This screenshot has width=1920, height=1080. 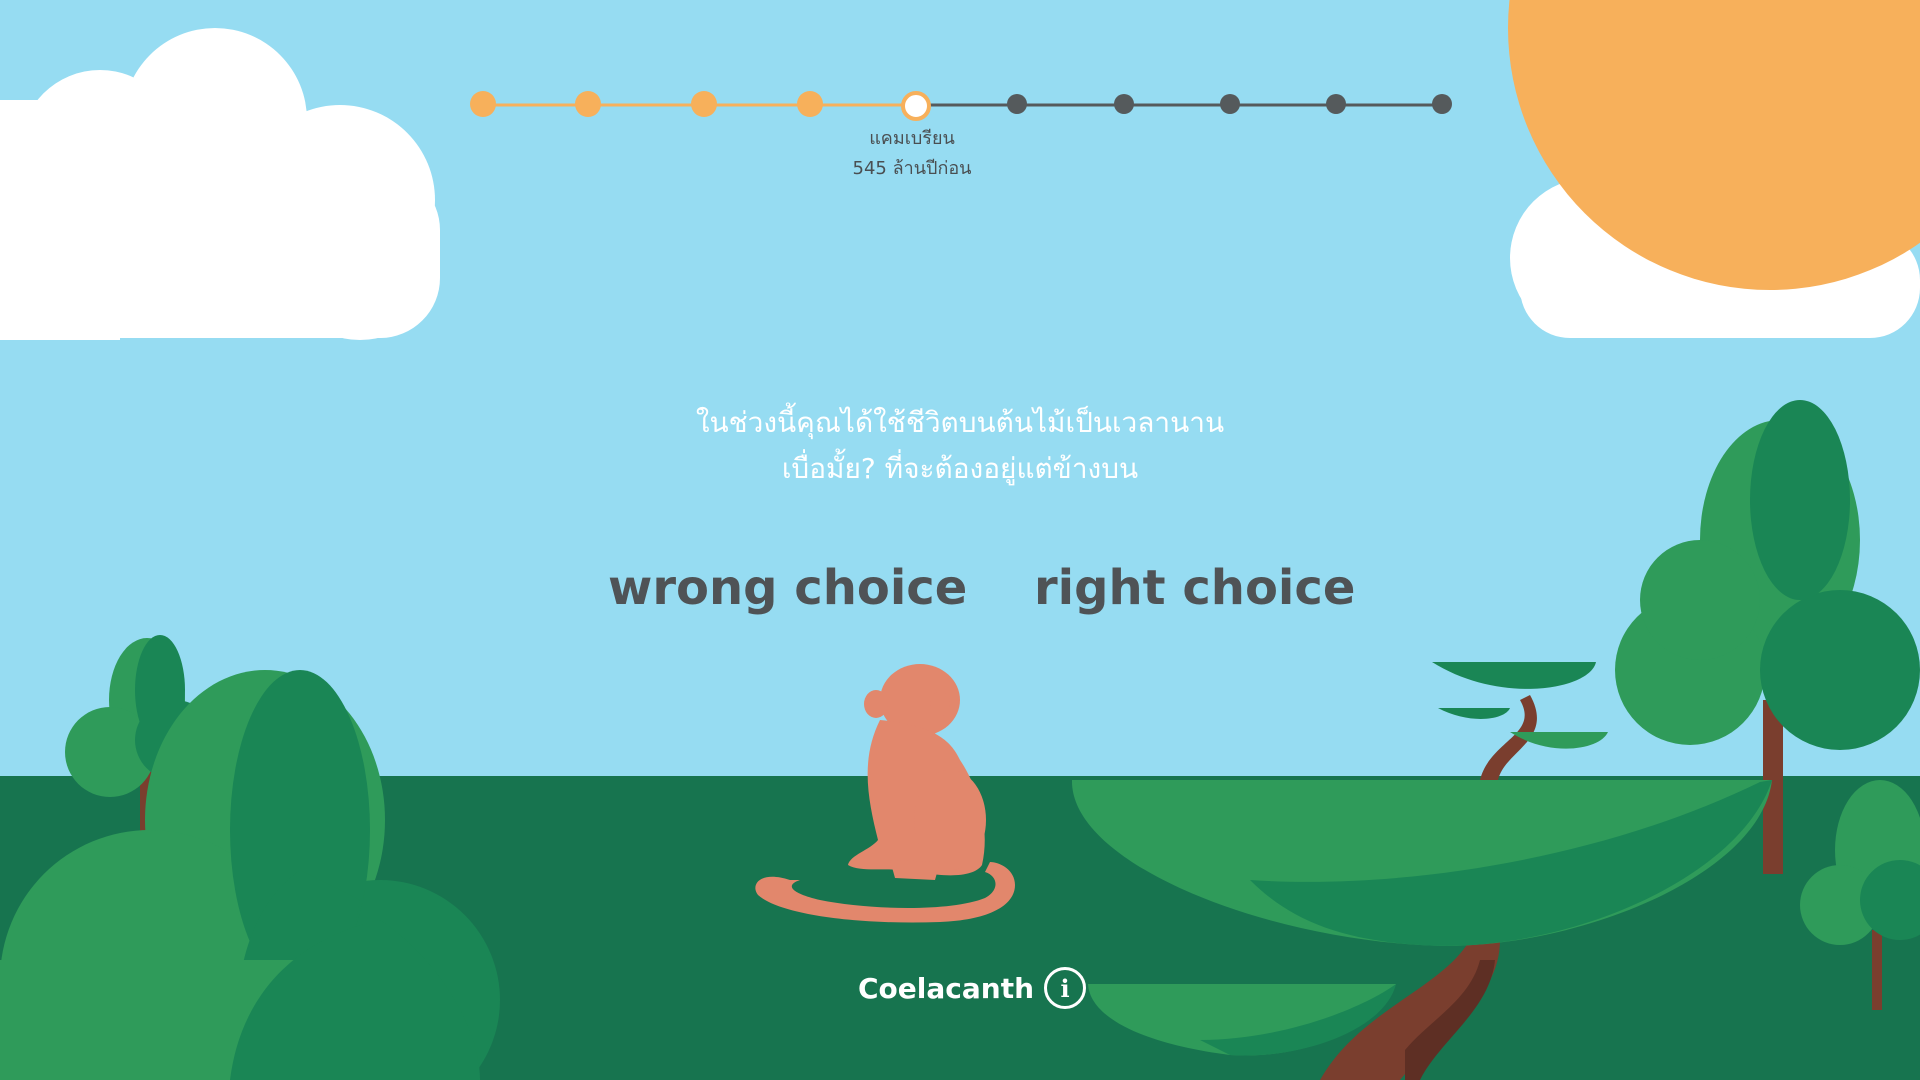 What do you see at coordinates (1065, 988) in the screenshot?
I see `info-icon: i` at bounding box center [1065, 988].